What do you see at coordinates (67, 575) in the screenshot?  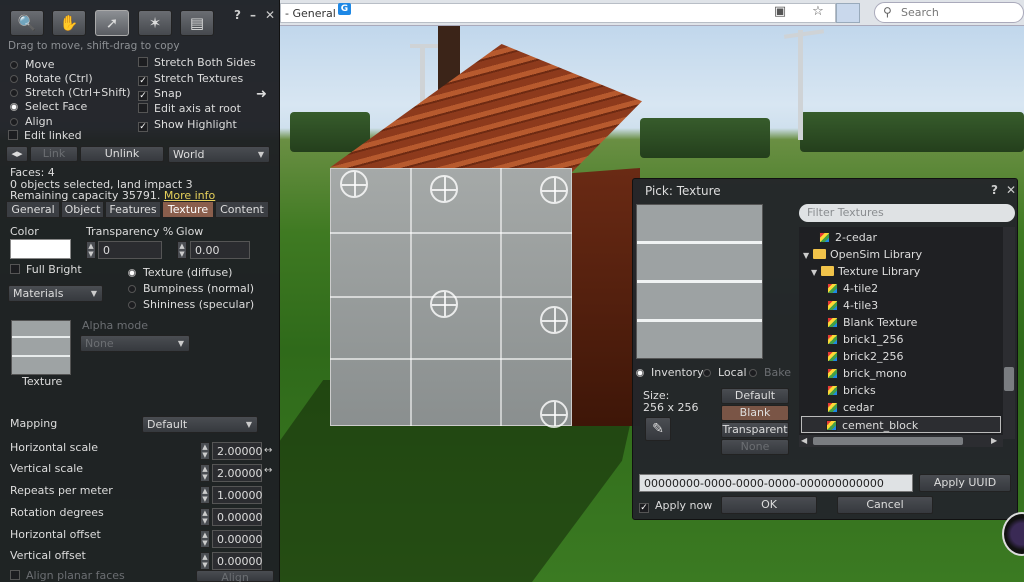 I see `align-planar-checkbox: Align planar faces` at bounding box center [67, 575].